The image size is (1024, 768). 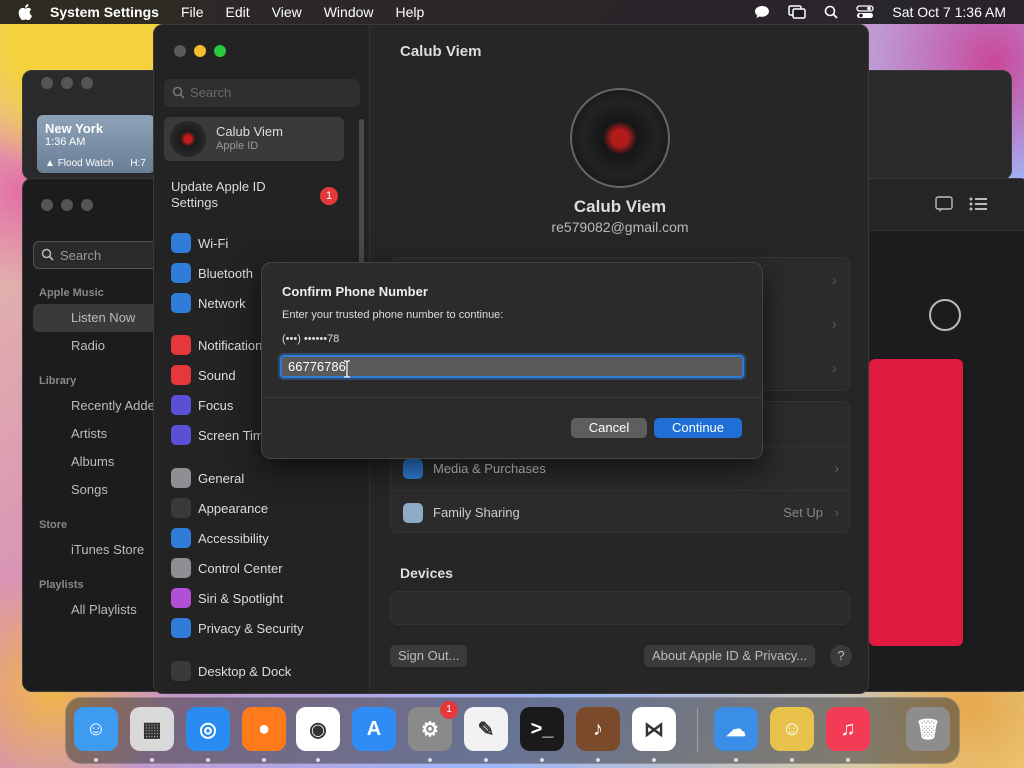 I want to click on weather-location-card: New York 1:36 AM ▲ Flood Watch H:7, so click(x=96, y=144).